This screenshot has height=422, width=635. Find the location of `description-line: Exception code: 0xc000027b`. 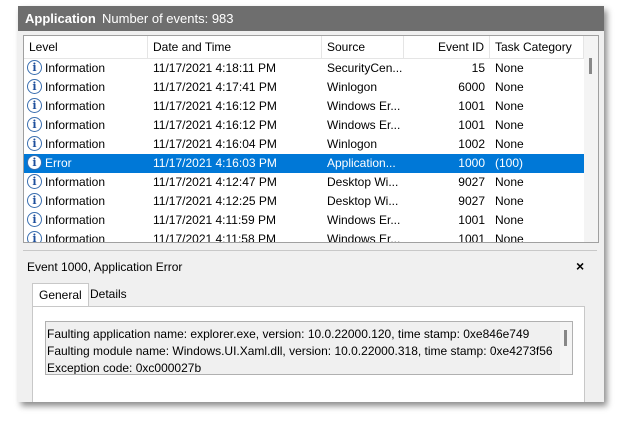

description-line: Exception code: 0xc000027b is located at coordinates (124, 368).